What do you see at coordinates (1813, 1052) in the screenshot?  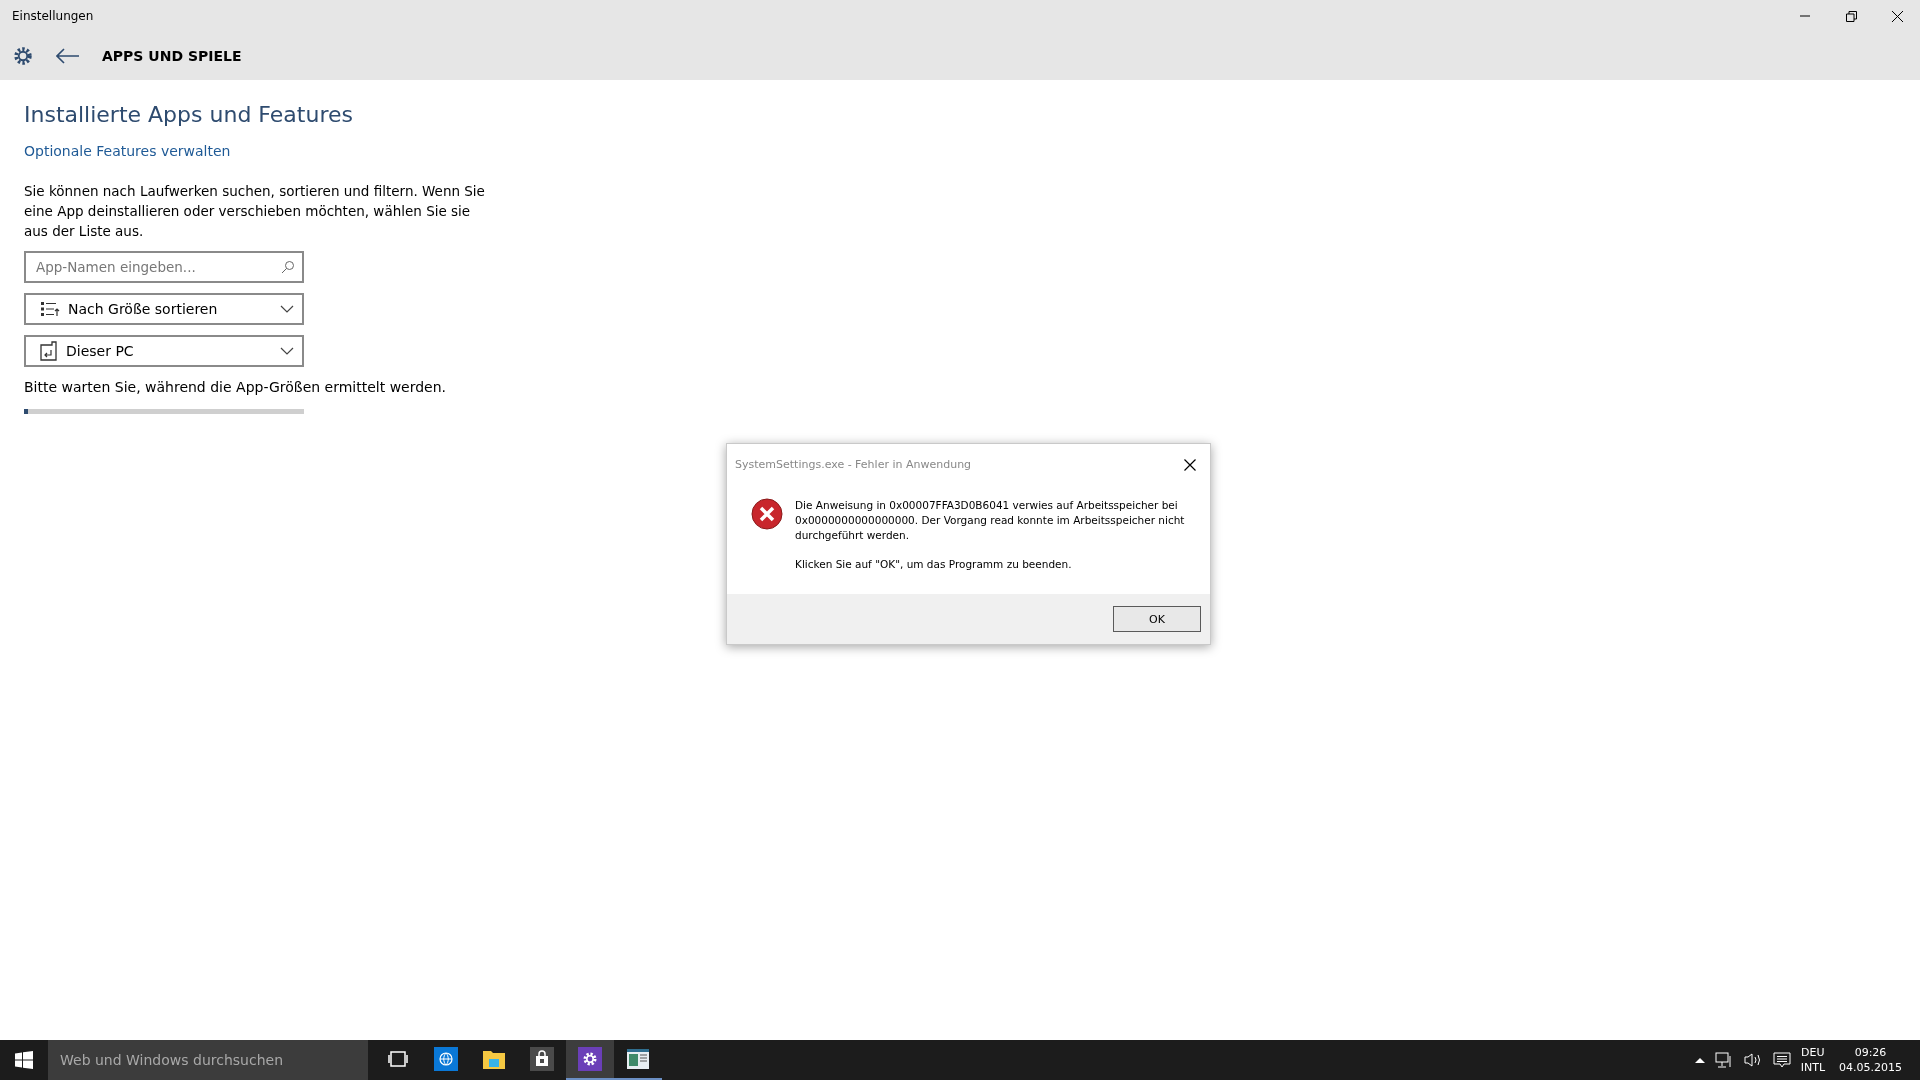 I see `language-indicator: DEU` at bounding box center [1813, 1052].